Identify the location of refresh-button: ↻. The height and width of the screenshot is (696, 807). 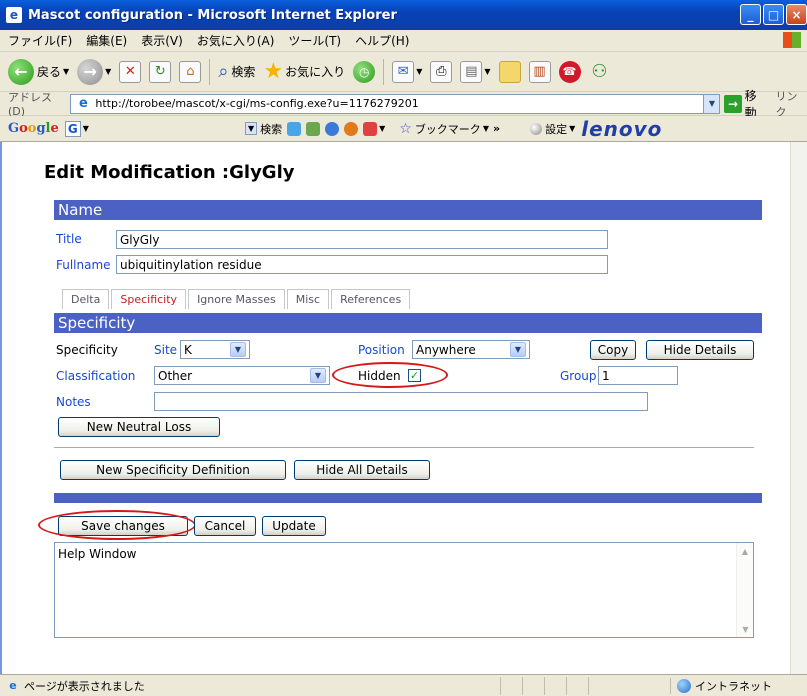
(160, 71).